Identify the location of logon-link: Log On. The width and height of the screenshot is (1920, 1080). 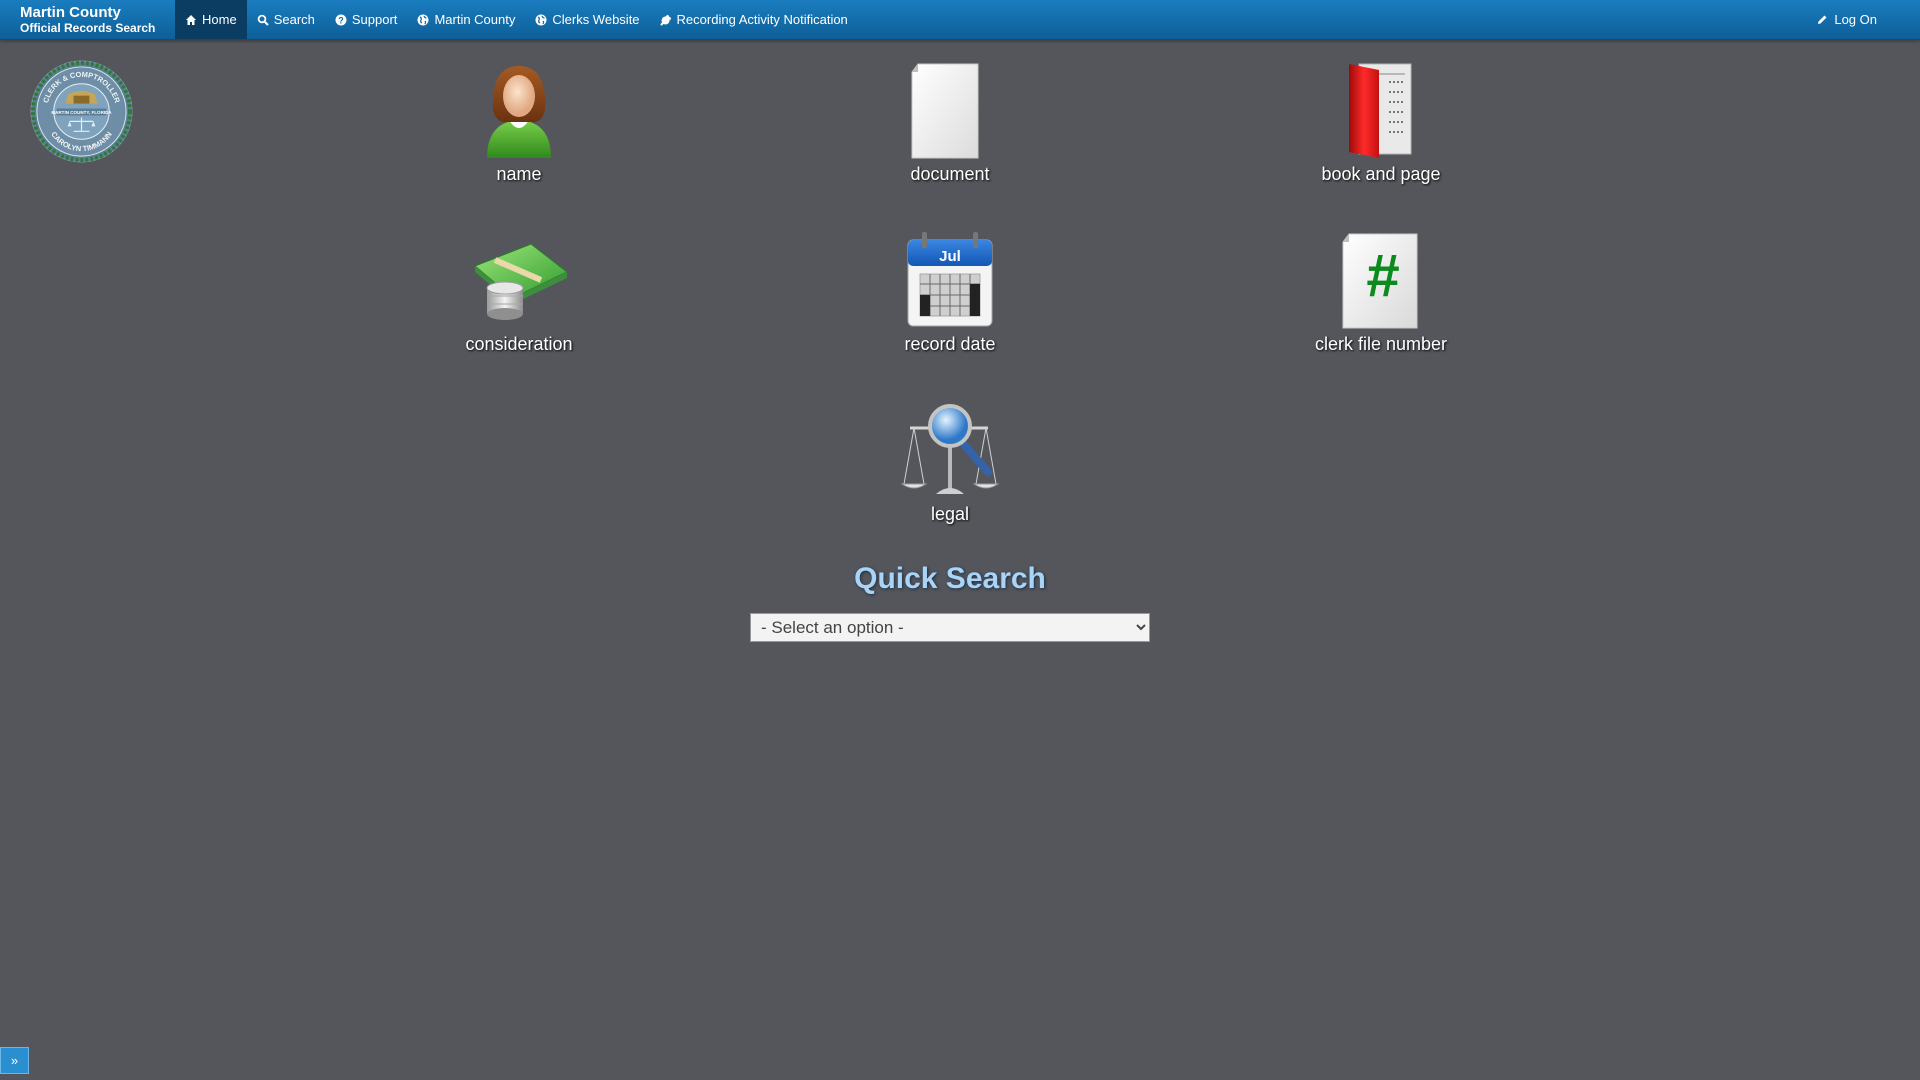
(1846, 19).